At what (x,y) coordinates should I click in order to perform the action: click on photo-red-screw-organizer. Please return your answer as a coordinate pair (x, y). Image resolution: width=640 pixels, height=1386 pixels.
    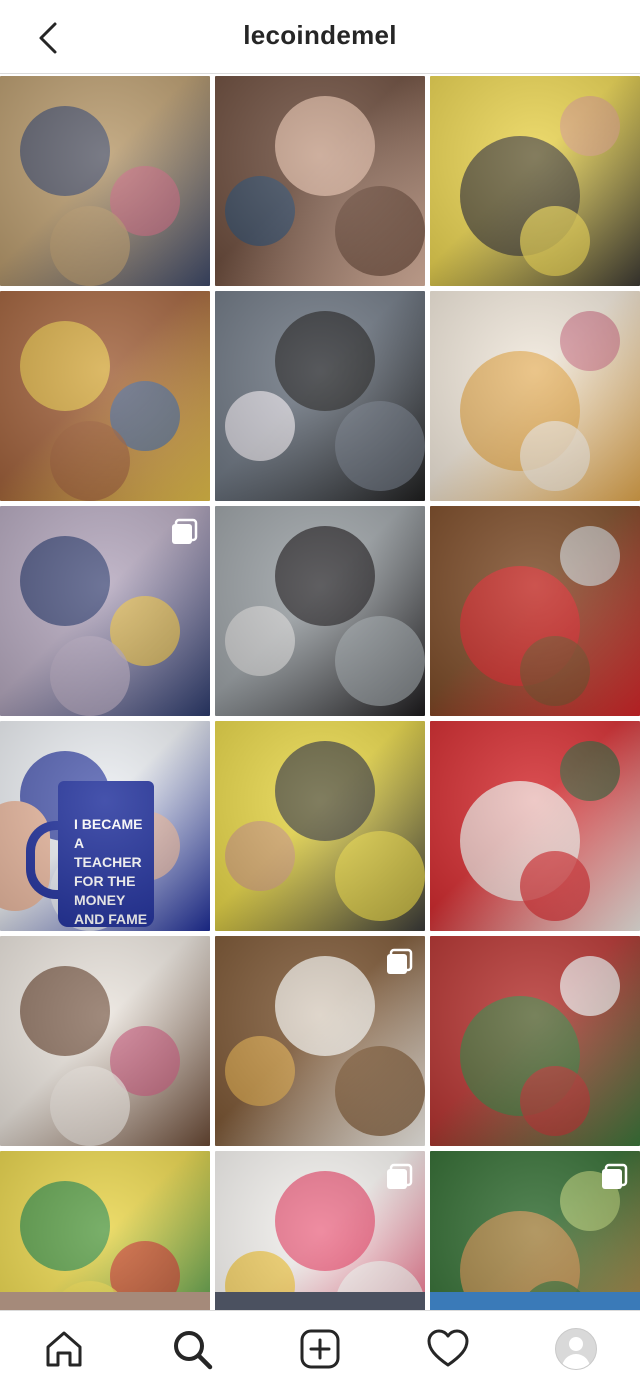
    Looking at the image, I should click on (535, 611).